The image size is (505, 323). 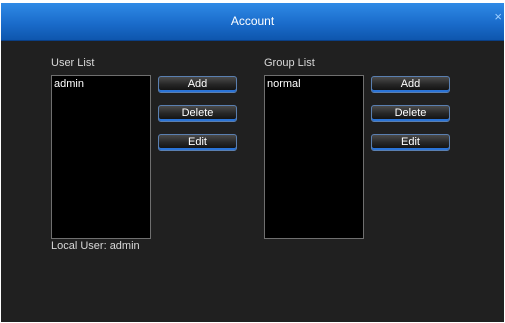 What do you see at coordinates (410, 84) in the screenshot?
I see `add-group-button: Add` at bounding box center [410, 84].